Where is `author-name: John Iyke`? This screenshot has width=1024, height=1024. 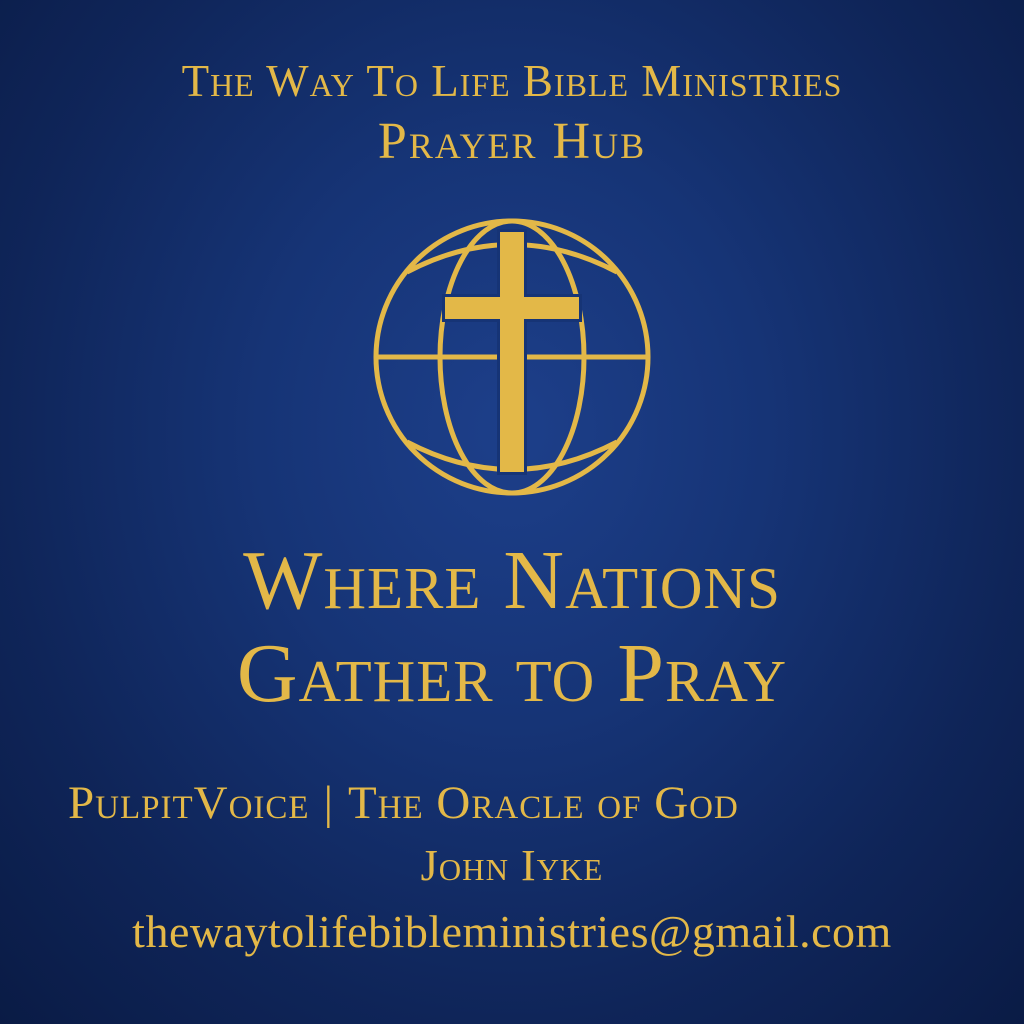
author-name: John Iyke is located at coordinates (512, 865).